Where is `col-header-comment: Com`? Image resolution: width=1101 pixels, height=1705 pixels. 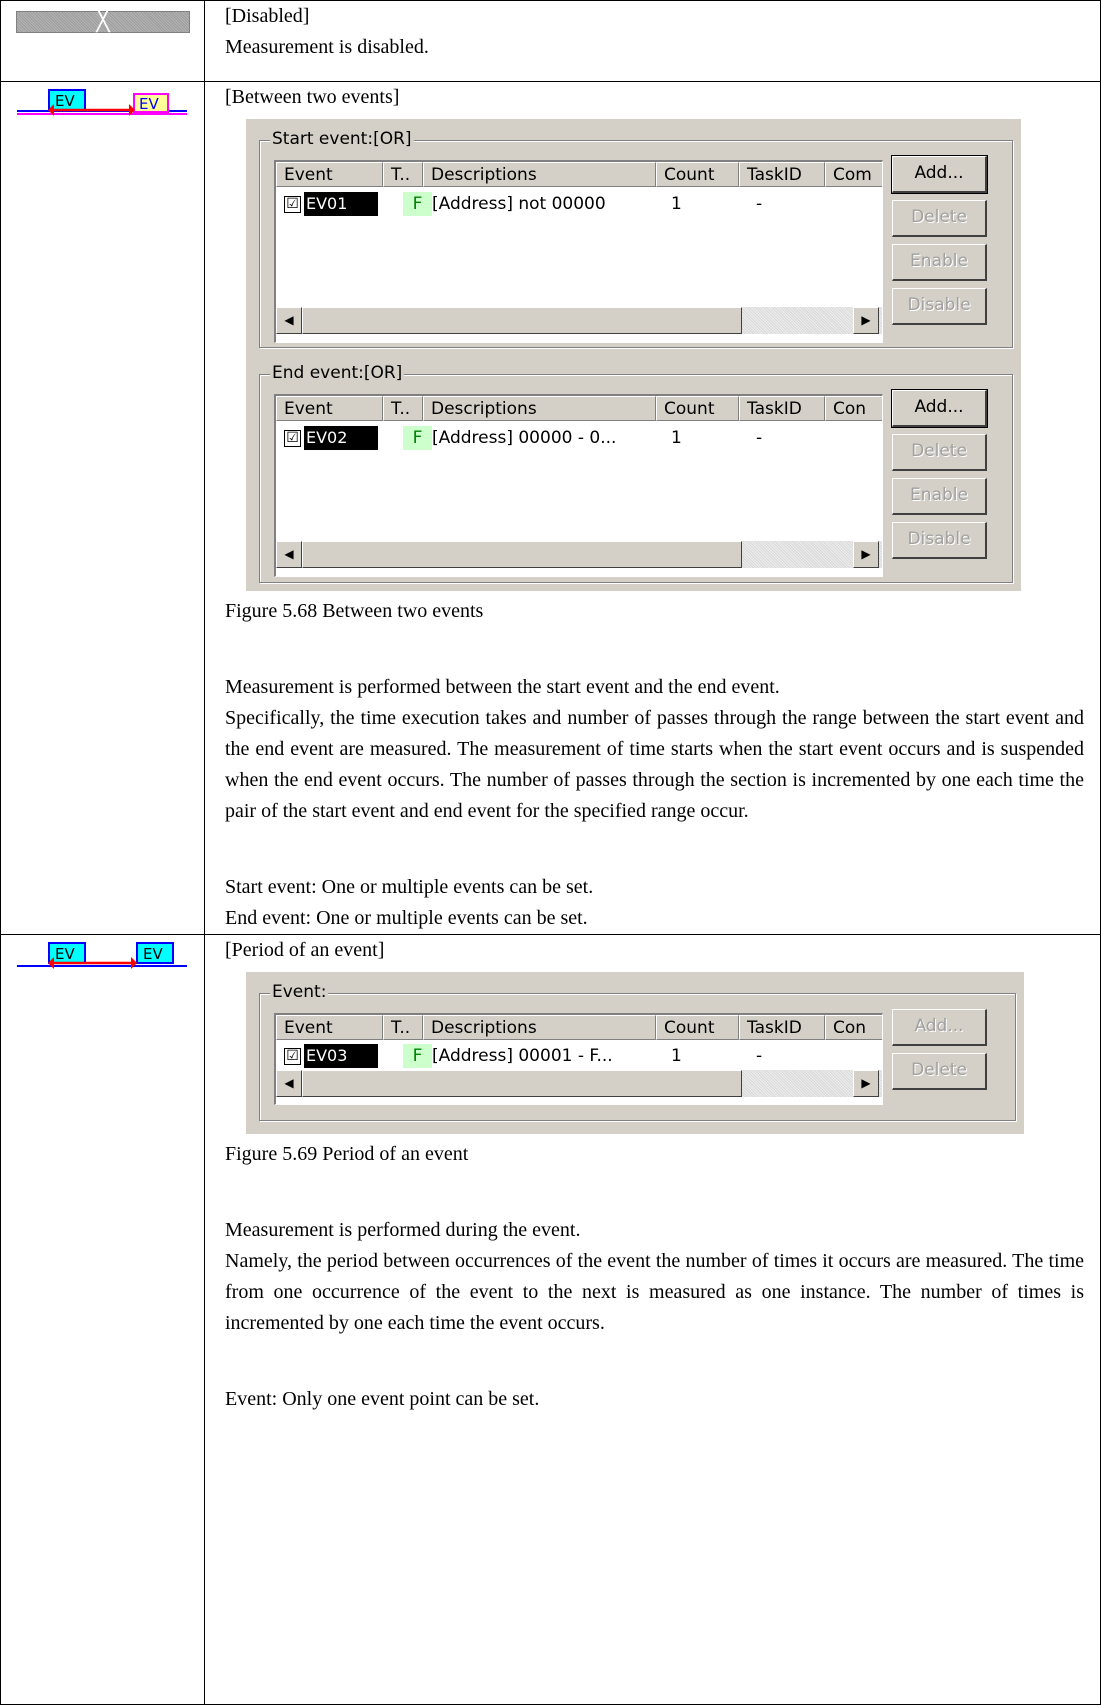 col-header-comment: Com is located at coordinates (853, 174).